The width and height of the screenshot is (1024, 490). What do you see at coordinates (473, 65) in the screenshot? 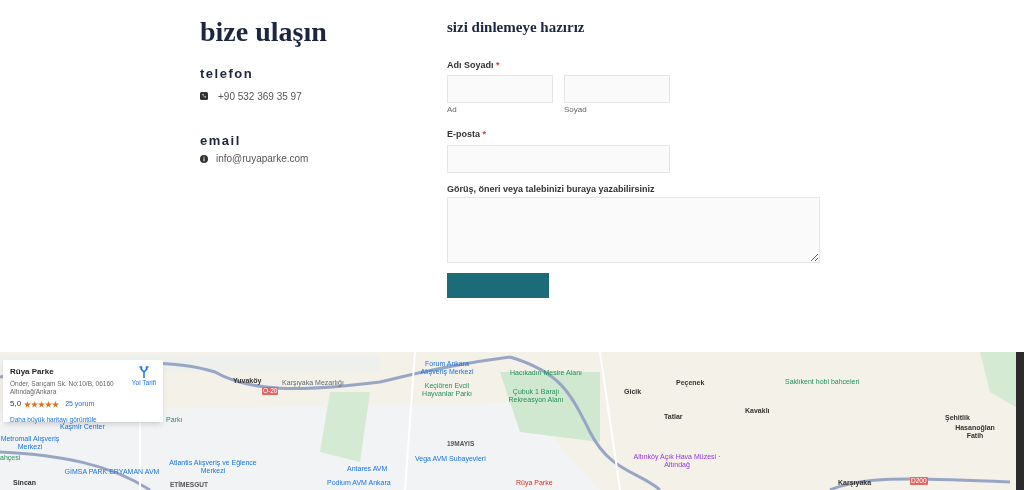
I see `field-label: Adı Soyadı *` at bounding box center [473, 65].